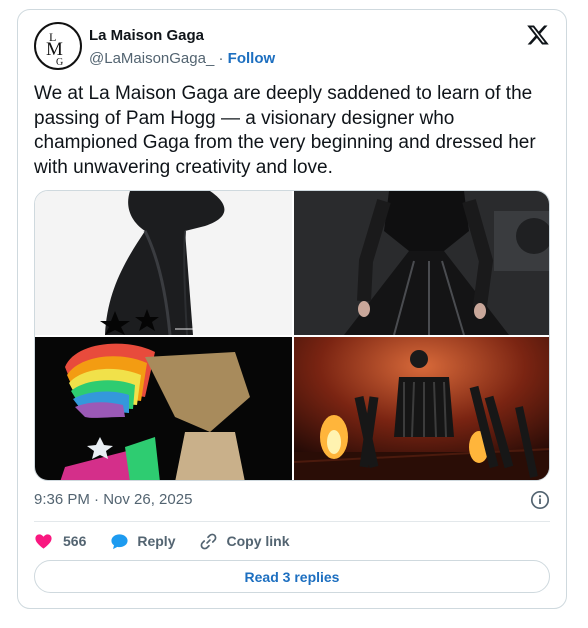 This screenshot has width=588, height=628. Describe the element at coordinates (113, 499) in the screenshot. I see `tweet-timestamp: 9:36 PM · Nov 26, 2025` at that location.